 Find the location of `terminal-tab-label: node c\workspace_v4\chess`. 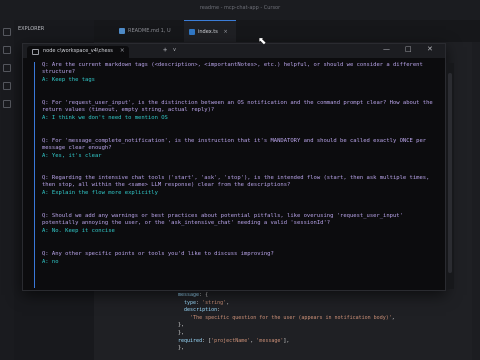

terminal-tab-label: node c\workspace_v4\chess is located at coordinates (78, 51).